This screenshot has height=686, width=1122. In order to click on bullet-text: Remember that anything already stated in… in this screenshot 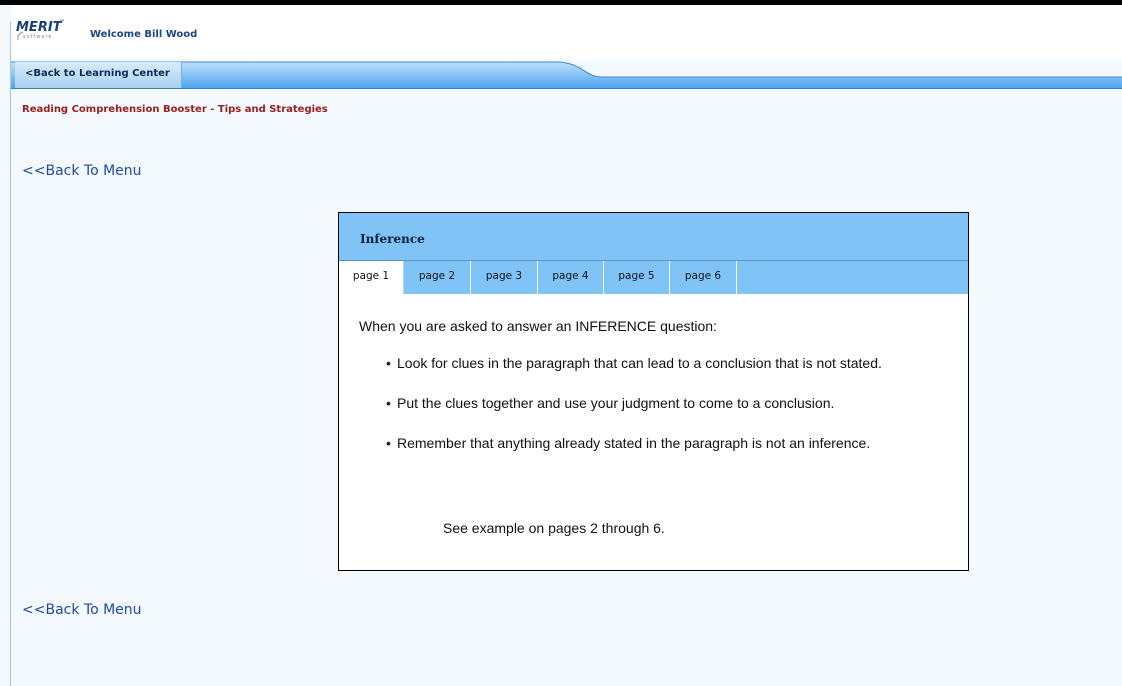, I will do `click(634, 443)`.